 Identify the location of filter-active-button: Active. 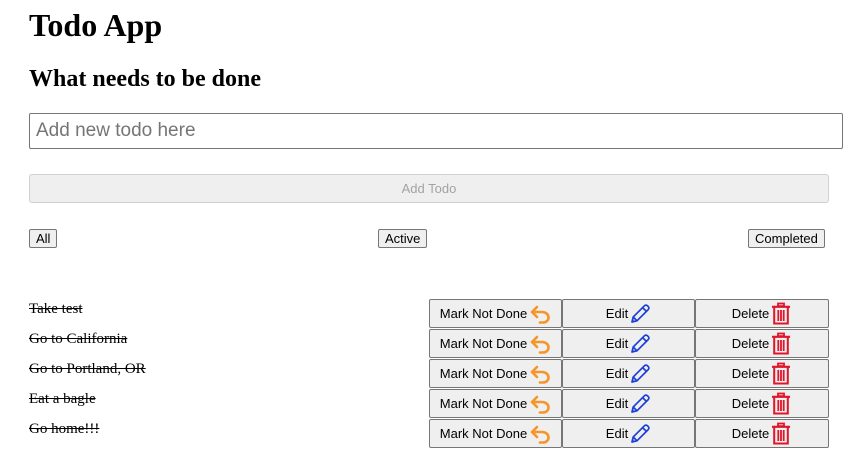
(403, 238).